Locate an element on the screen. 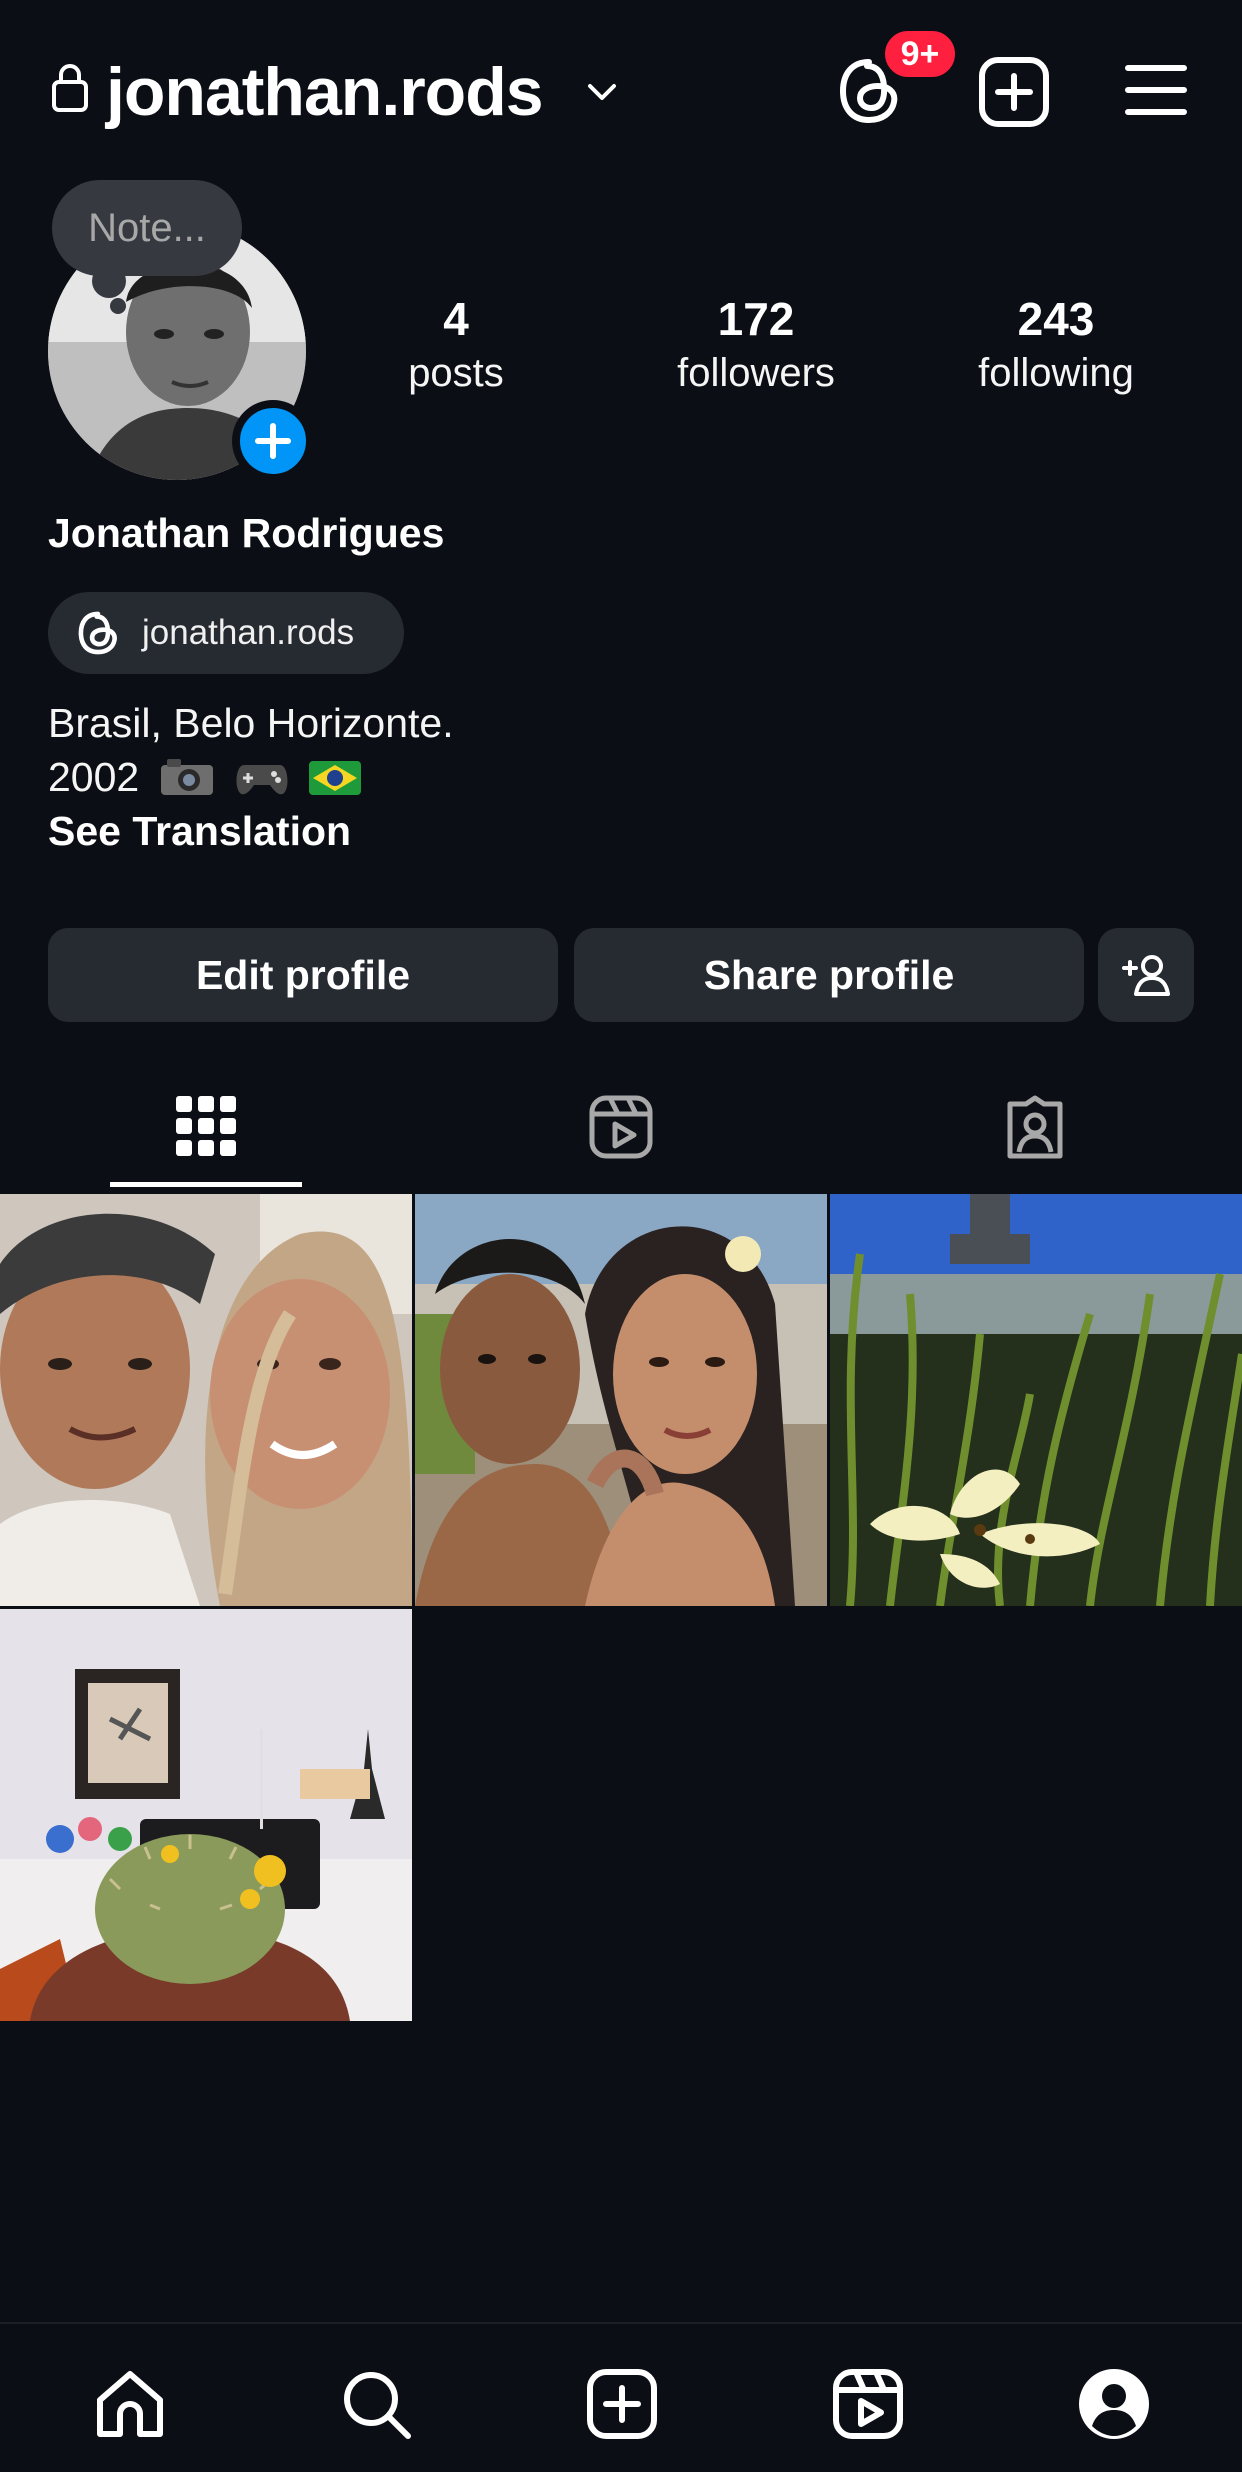 The image size is (1242, 2472). tagged-icon is located at coordinates (1035, 1127).